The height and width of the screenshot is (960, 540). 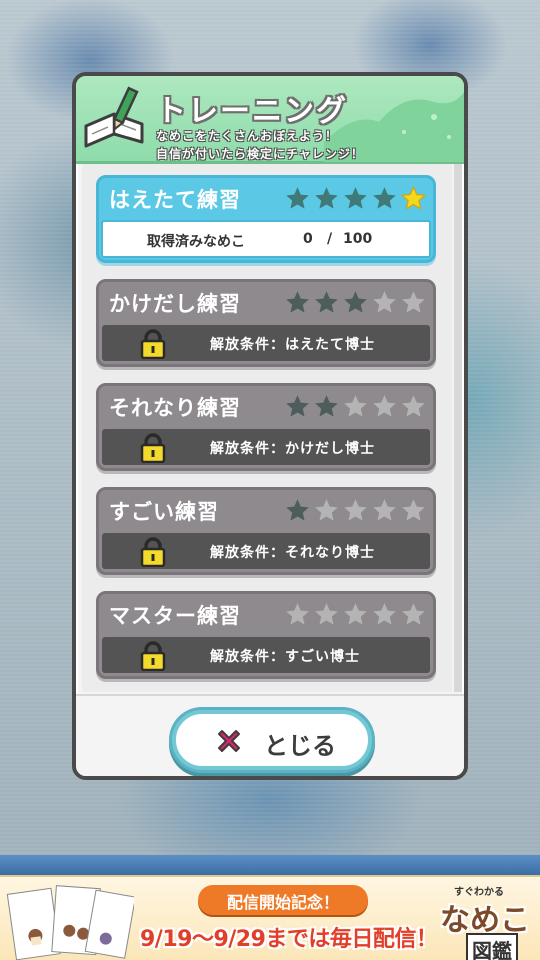 I want to click on progress-label: 取得済みなめこ, so click(x=196, y=242).